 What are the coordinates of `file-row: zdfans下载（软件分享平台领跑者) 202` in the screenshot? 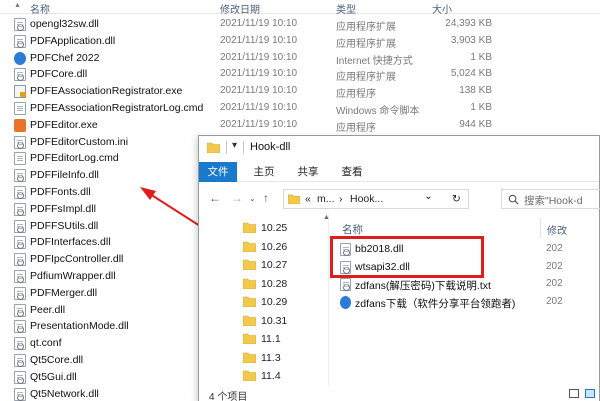 It's located at (468, 303).